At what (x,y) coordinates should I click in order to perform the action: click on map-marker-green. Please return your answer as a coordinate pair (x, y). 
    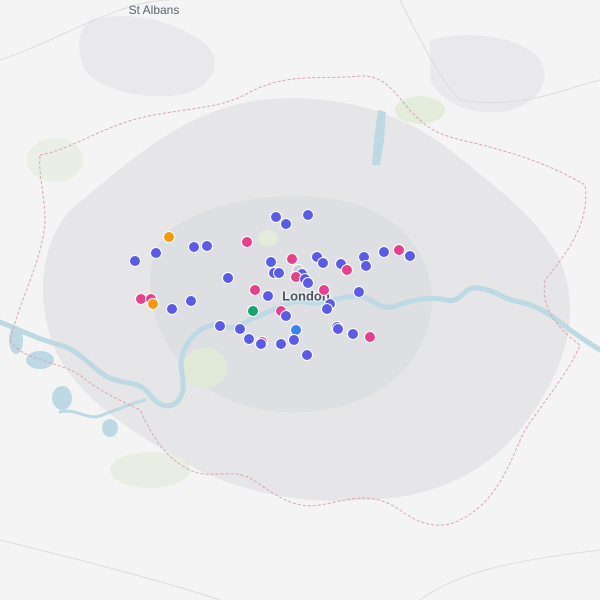
    Looking at the image, I should click on (253, 310).